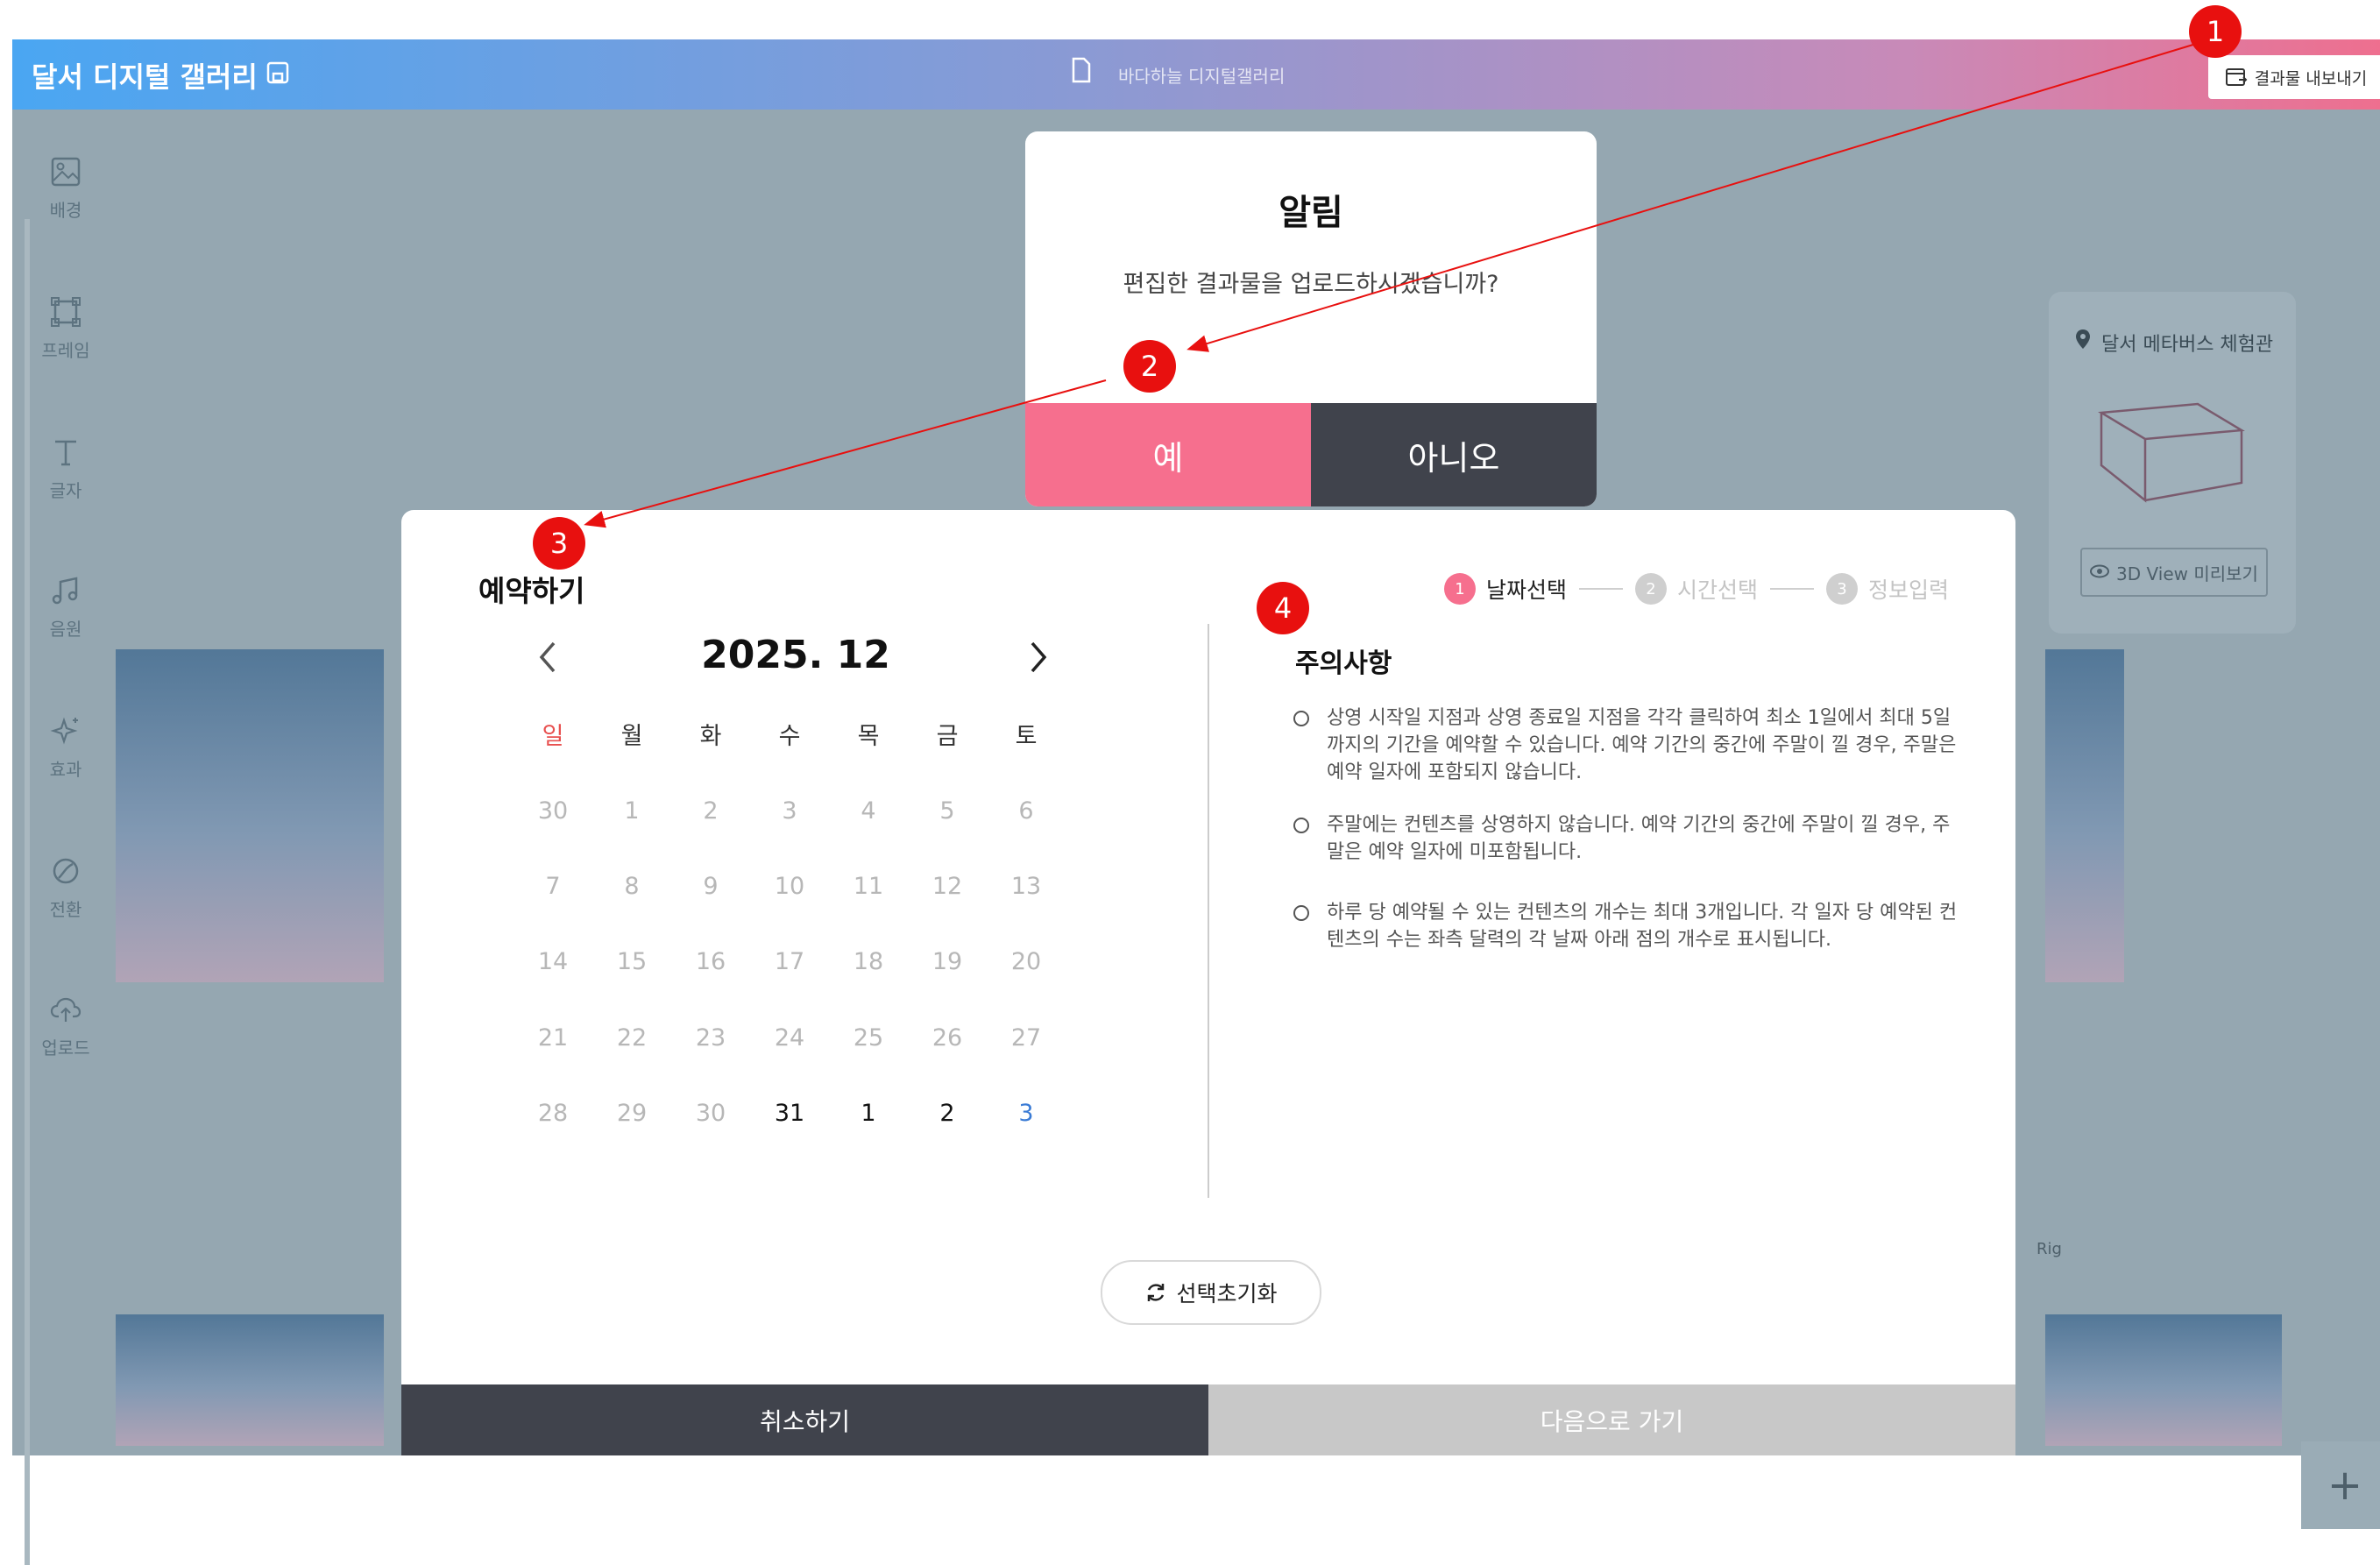  Describe the element at coordinates (2340, 1485) in the screenshot. I see `add-button: +` at that location.